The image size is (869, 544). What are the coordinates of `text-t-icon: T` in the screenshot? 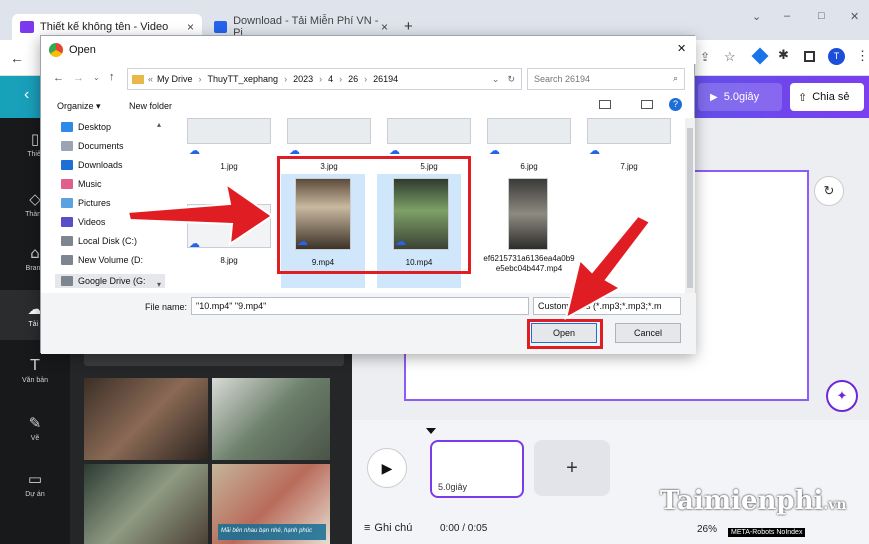 It's located at (35, 365).